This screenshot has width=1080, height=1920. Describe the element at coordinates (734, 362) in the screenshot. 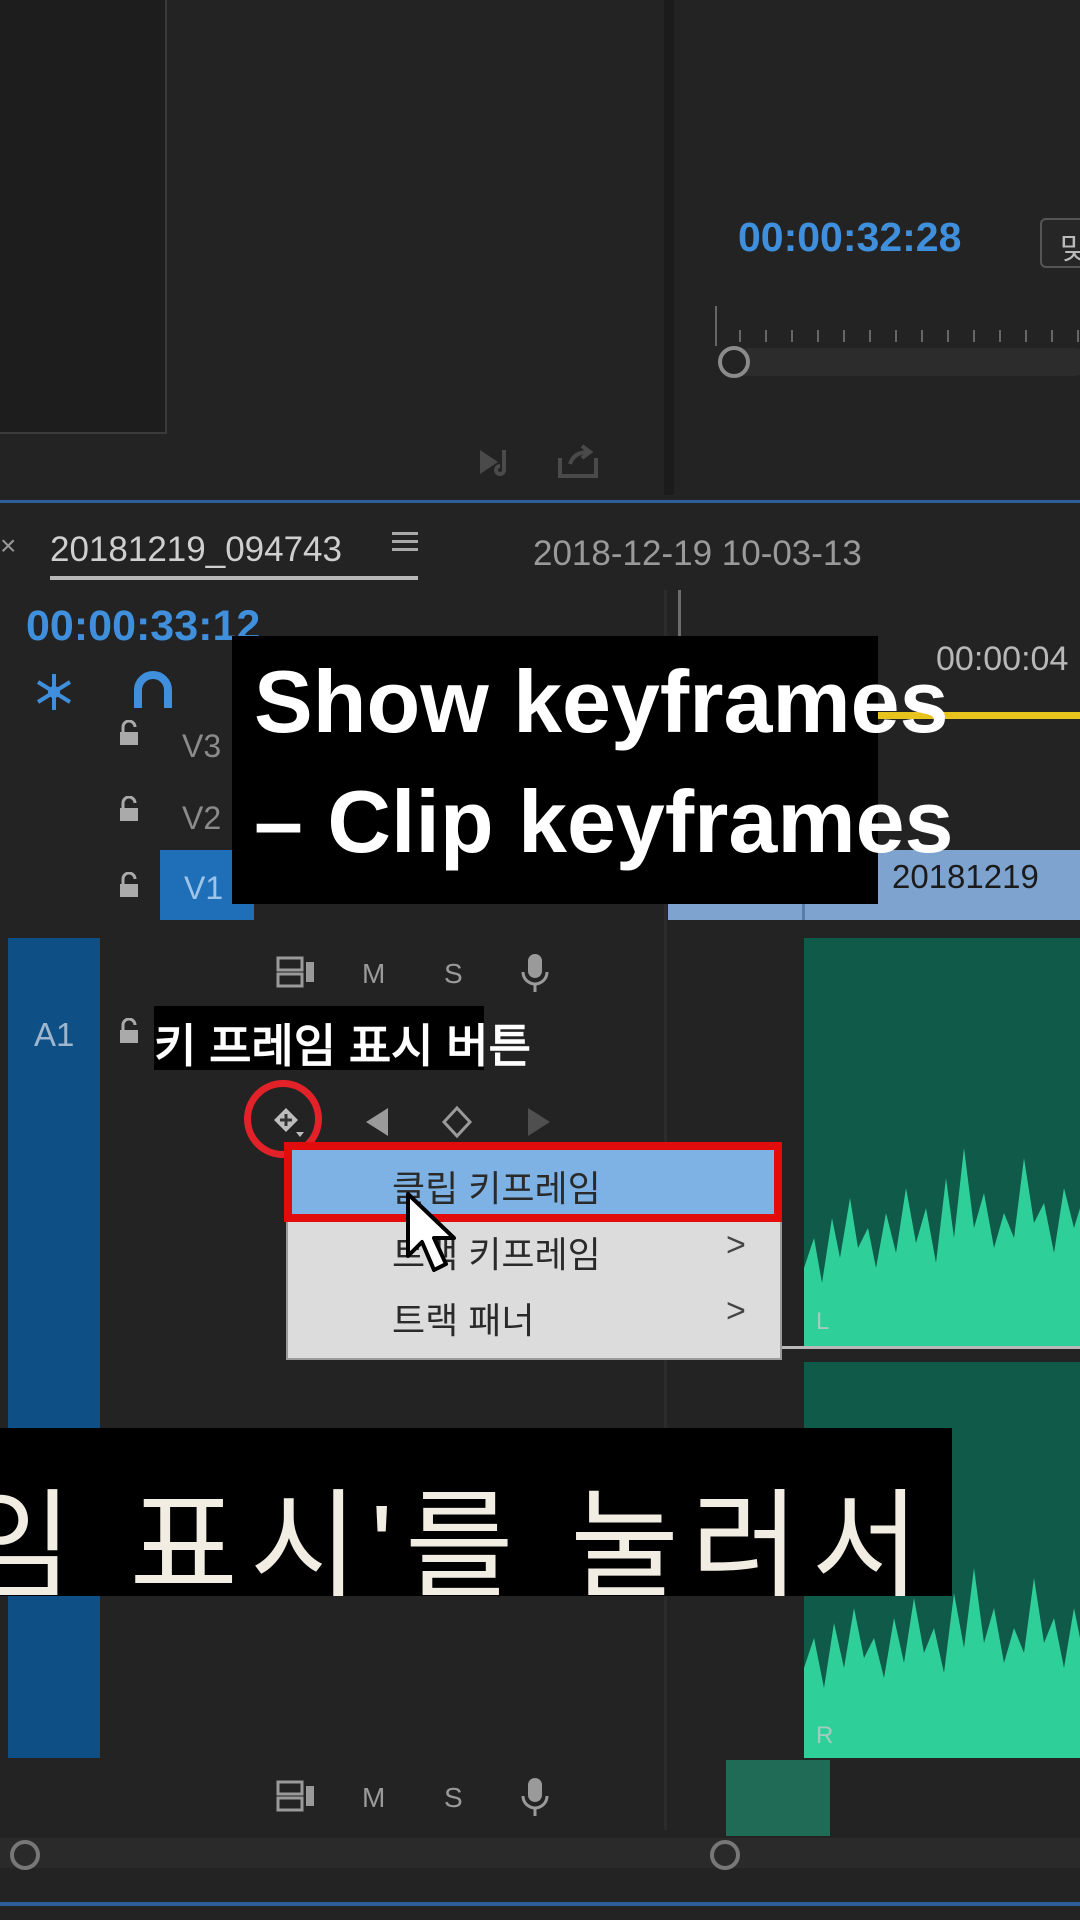

I see `program-scroll-handle` at that location.